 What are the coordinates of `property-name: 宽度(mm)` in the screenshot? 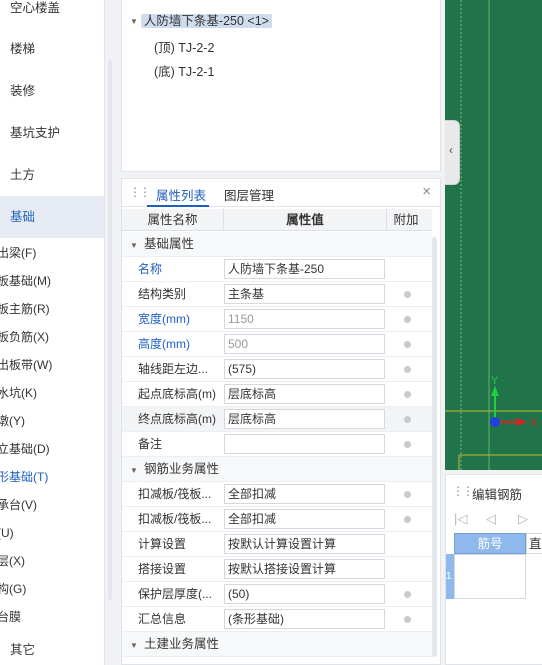 It's located at (164, 319).